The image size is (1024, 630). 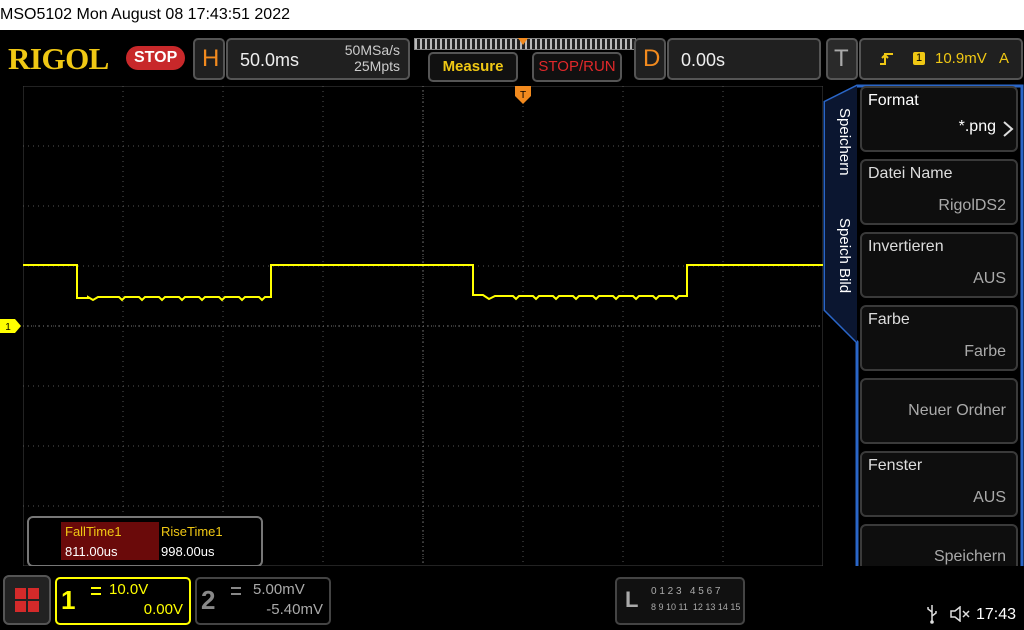 What do you see at coordinates (939, 484) in the screenshot?
I see `menu-item-fenster: Fenster AUS` at bounding box center [939, 484].